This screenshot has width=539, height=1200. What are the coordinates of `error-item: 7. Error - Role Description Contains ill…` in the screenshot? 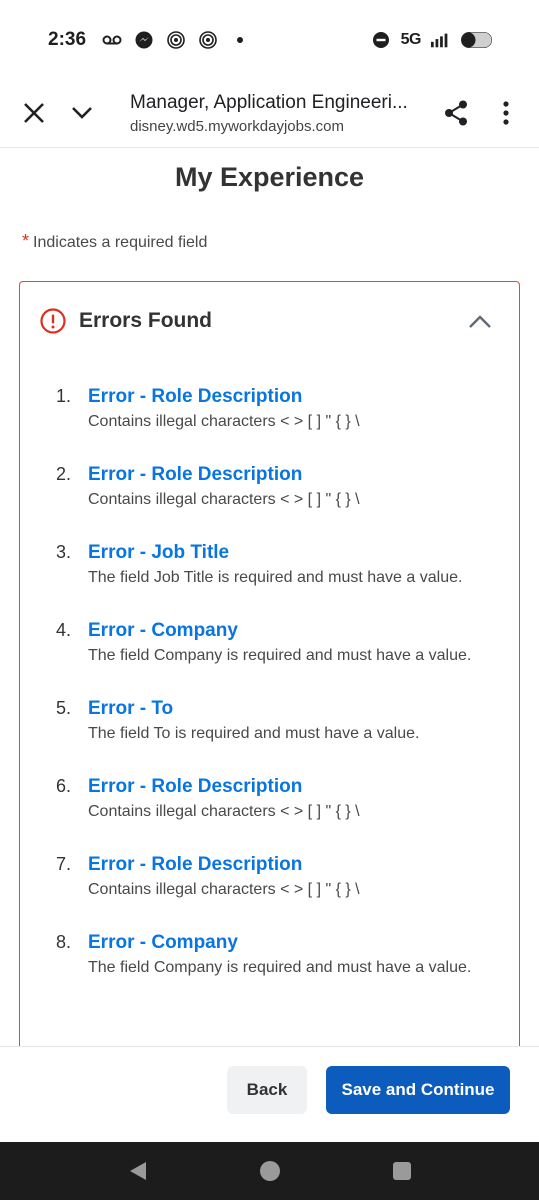 It's located at (269, 877).